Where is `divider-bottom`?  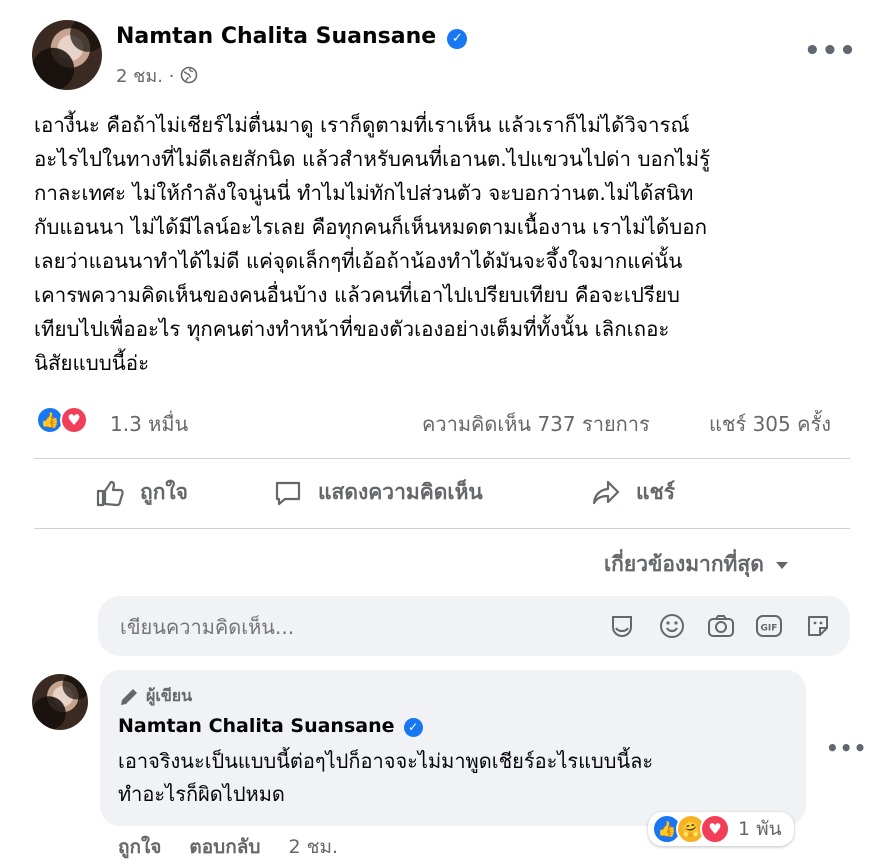
divider-bottom is located at coordinates (442, 528).